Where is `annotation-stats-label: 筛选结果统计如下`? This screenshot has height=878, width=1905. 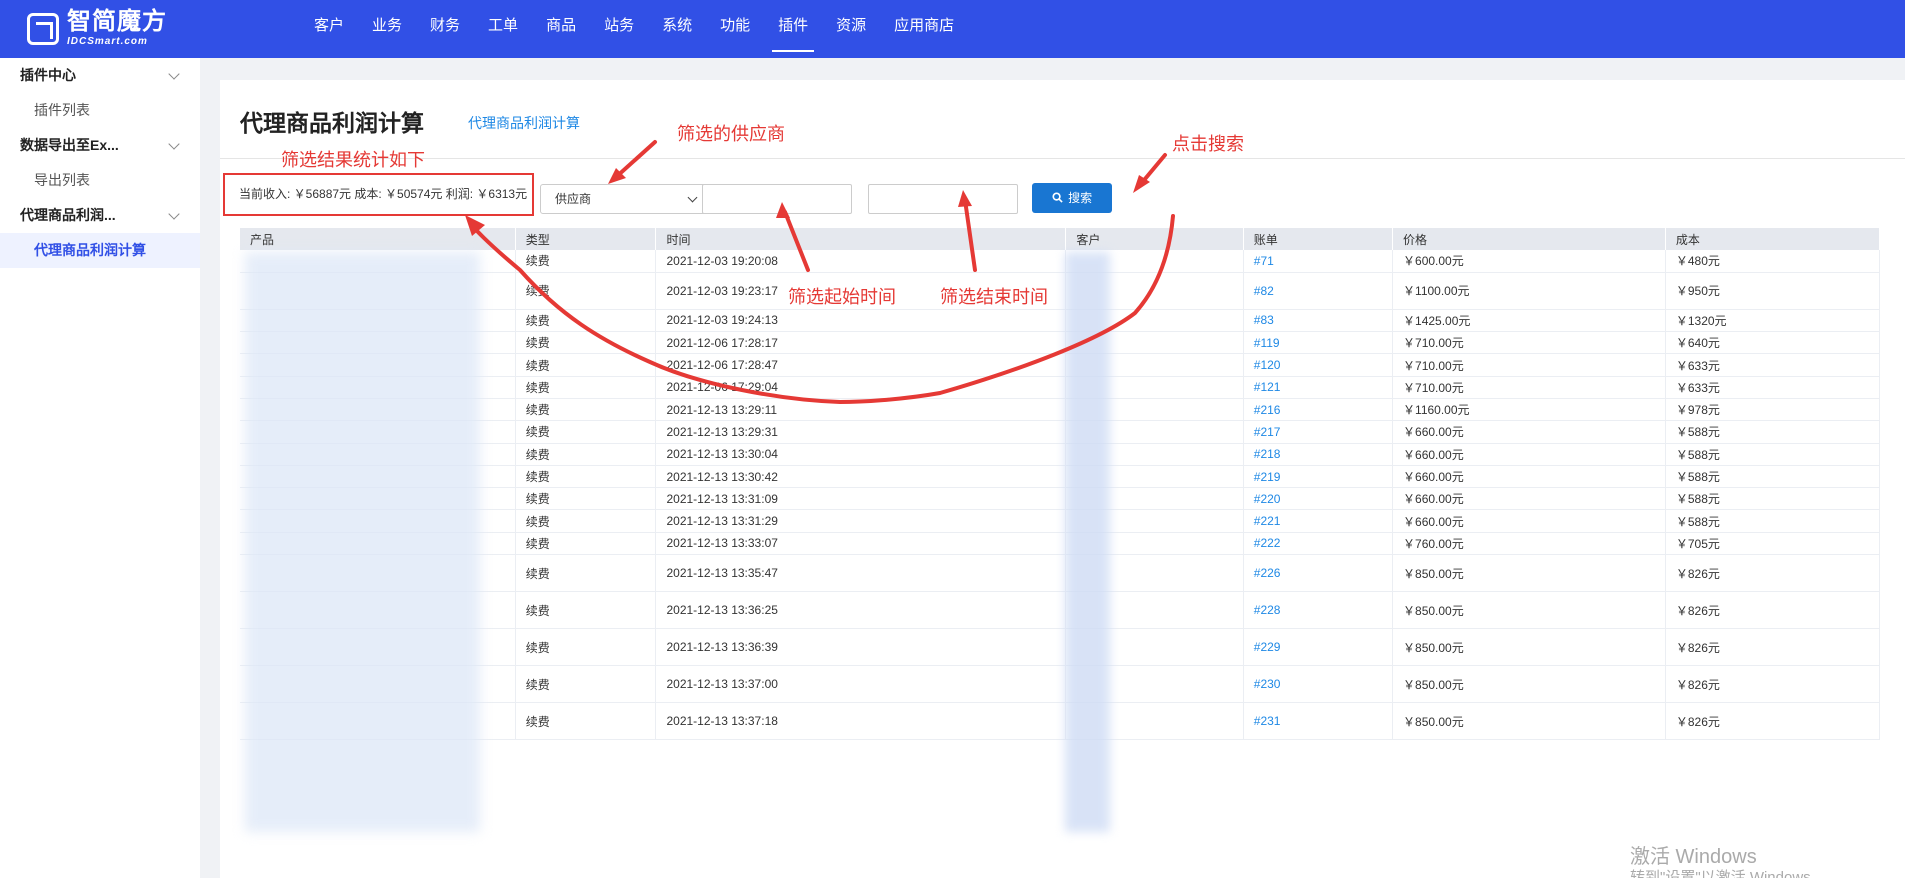 annotation-stats-label: 筛选结果统计如下 is located at coordinates (353, 160).